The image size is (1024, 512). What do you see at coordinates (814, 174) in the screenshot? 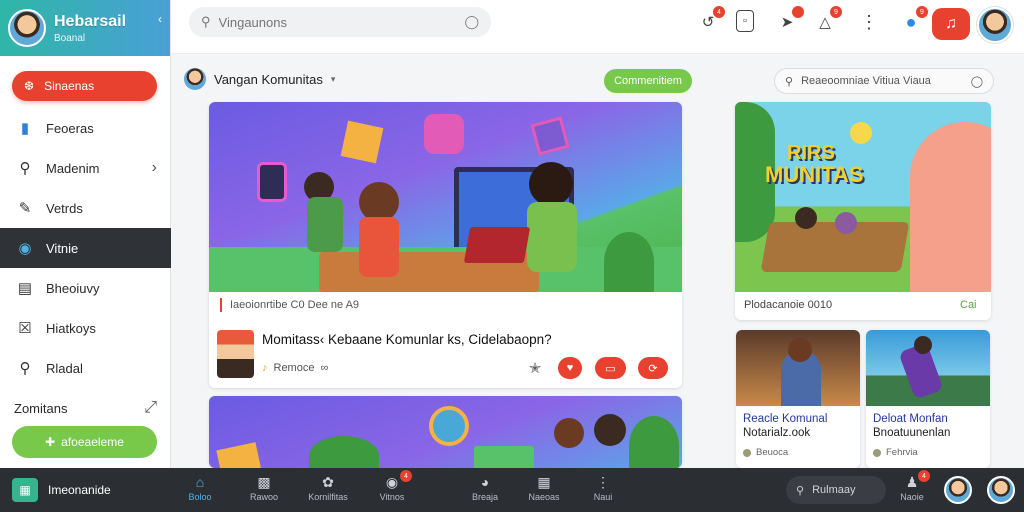
I see `featured-title-line2: MUNITAS` at bounding box center [814, 174].